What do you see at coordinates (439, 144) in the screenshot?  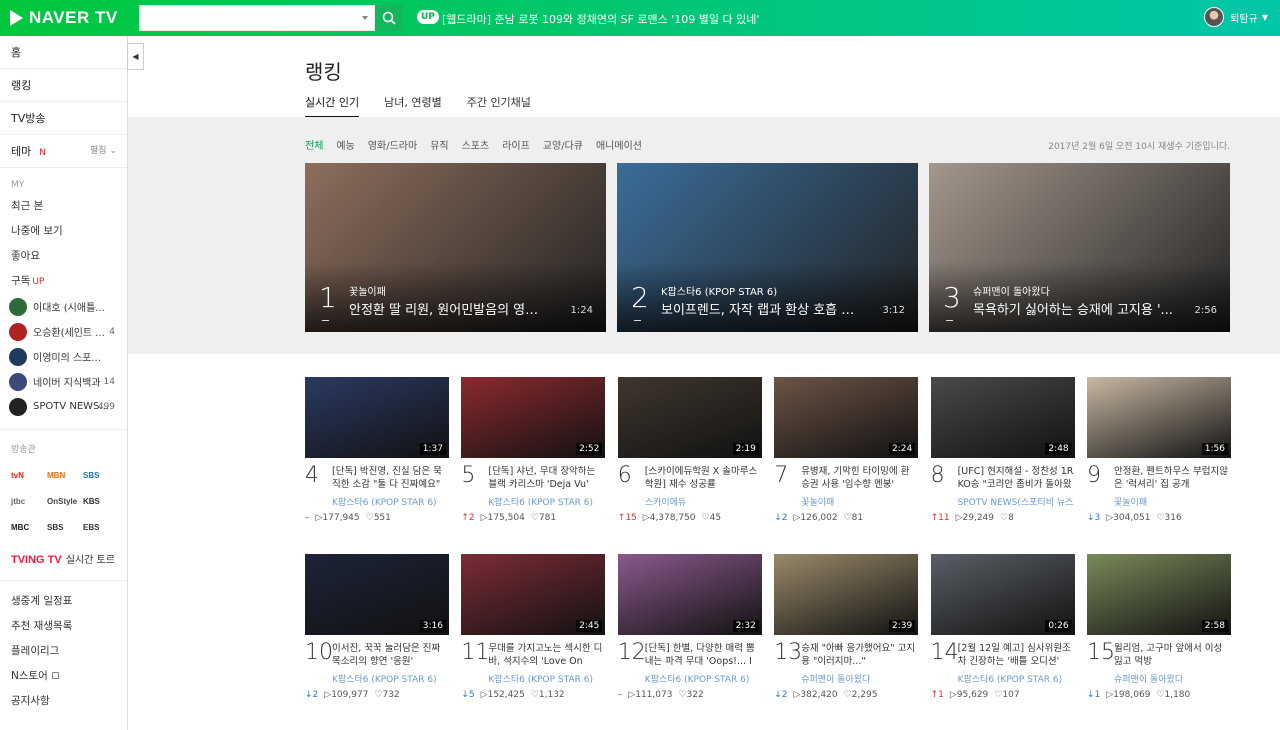 I see `category-tab: 뮤직` at bounding box center [439, 144].